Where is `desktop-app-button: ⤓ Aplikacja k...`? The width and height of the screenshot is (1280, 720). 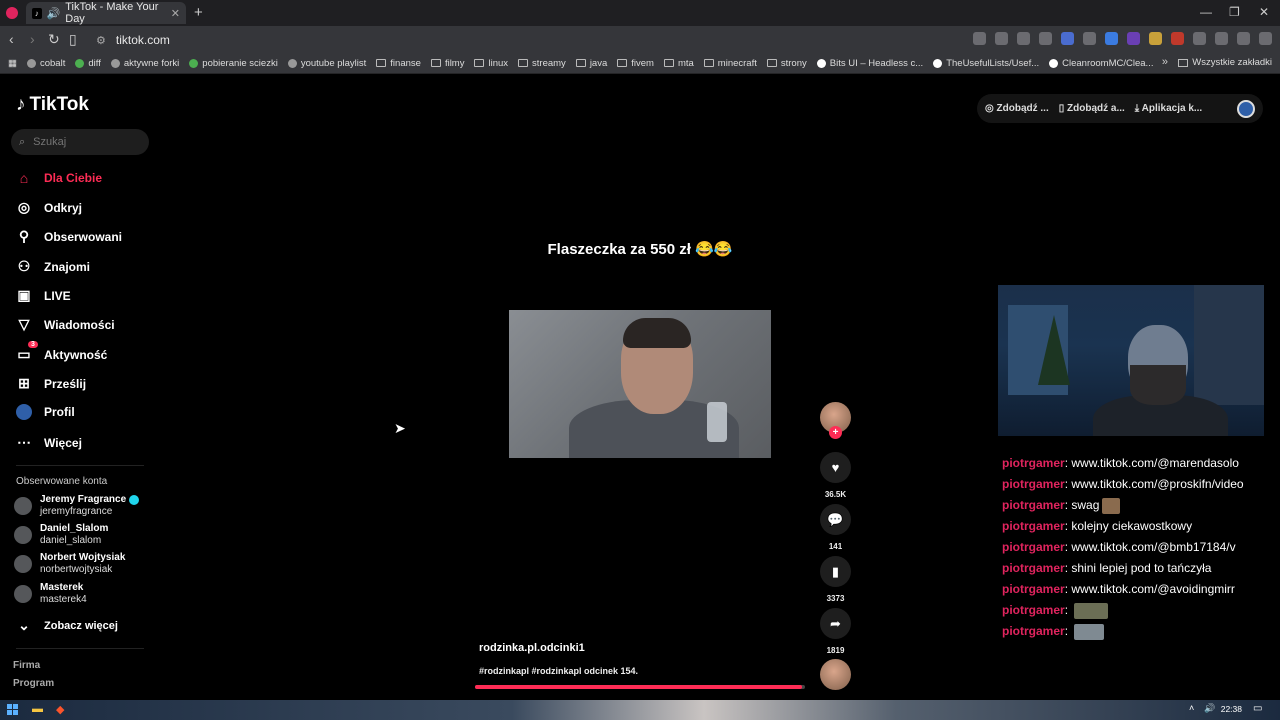
desktop-app-button: ⤓ Aplikacja k... is located at coordinates (1168, 108).